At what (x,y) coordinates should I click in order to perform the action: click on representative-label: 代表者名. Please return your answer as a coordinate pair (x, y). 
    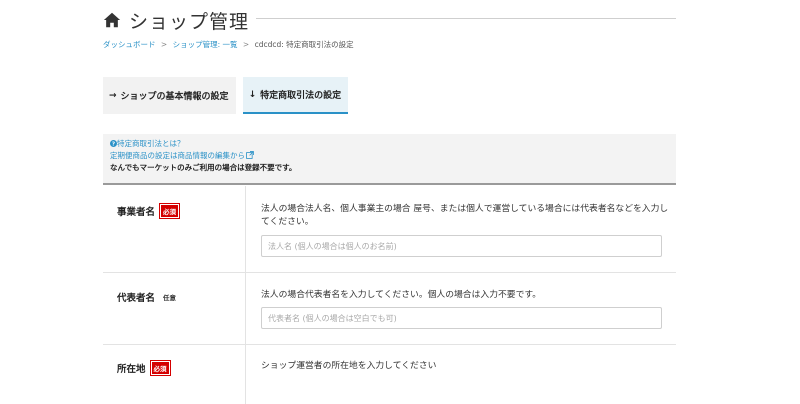
    Looking at the image, I should click on (136, 298).